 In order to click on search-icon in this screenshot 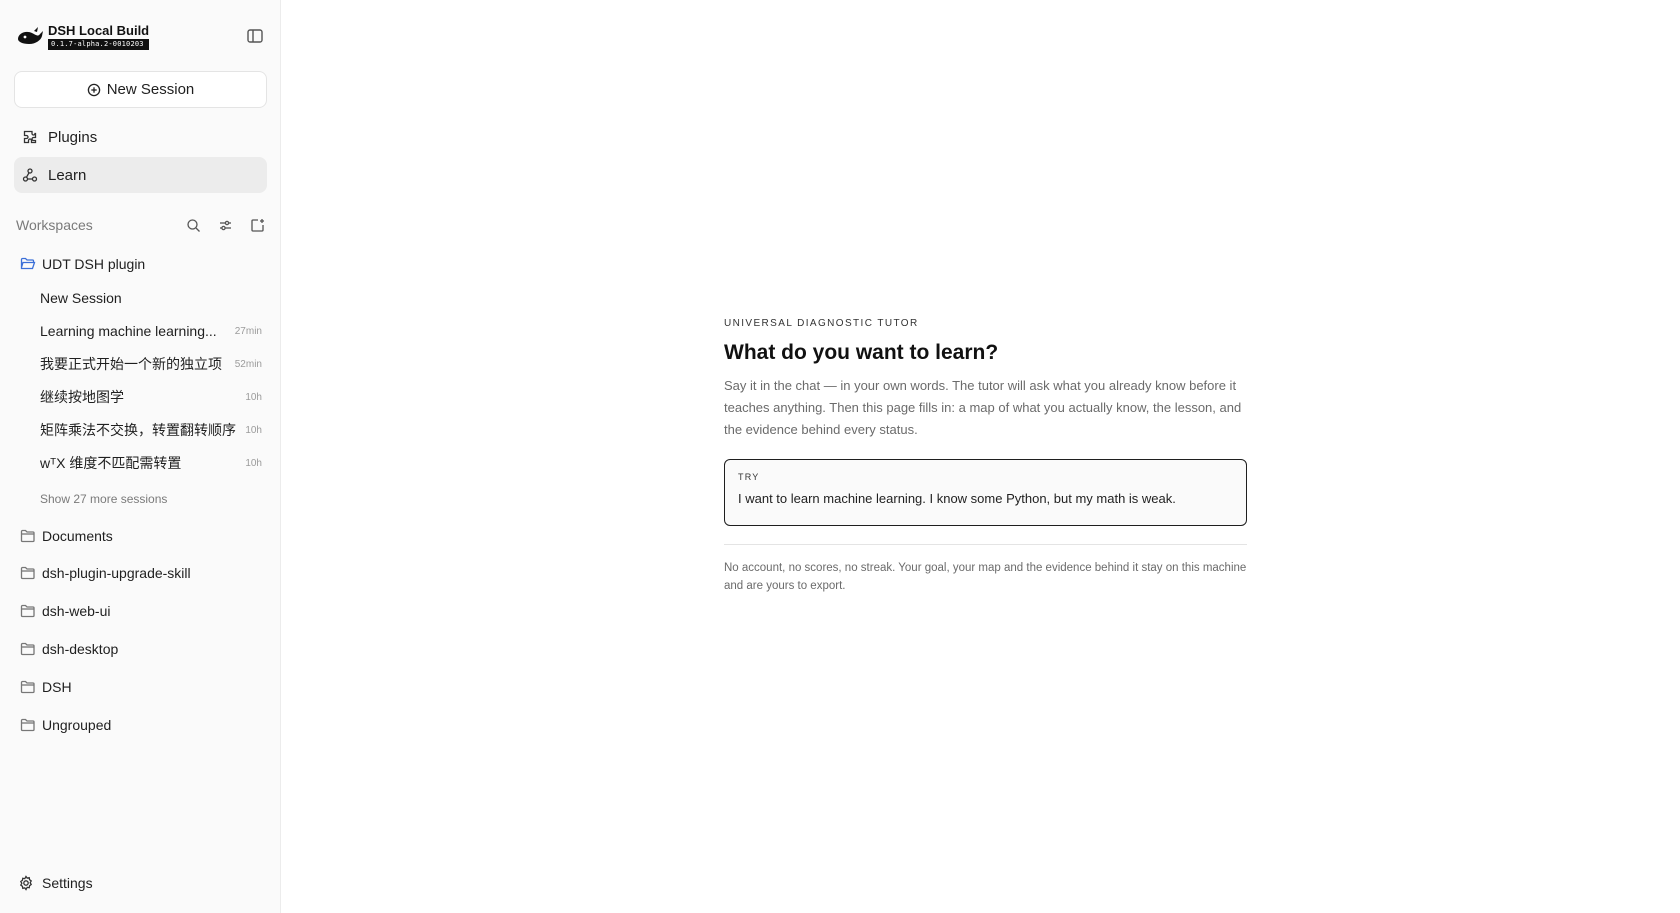, I will do `click(193, 225)`.